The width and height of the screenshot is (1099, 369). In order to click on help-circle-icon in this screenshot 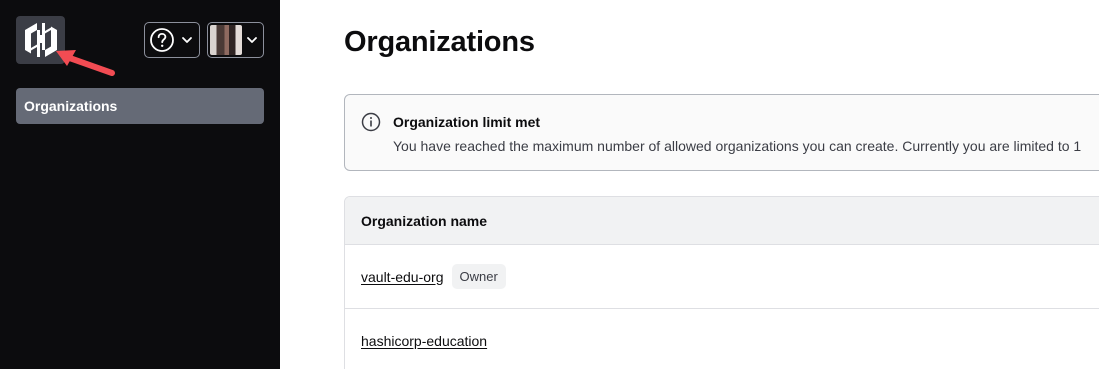, I will do `click(162, 40)`.